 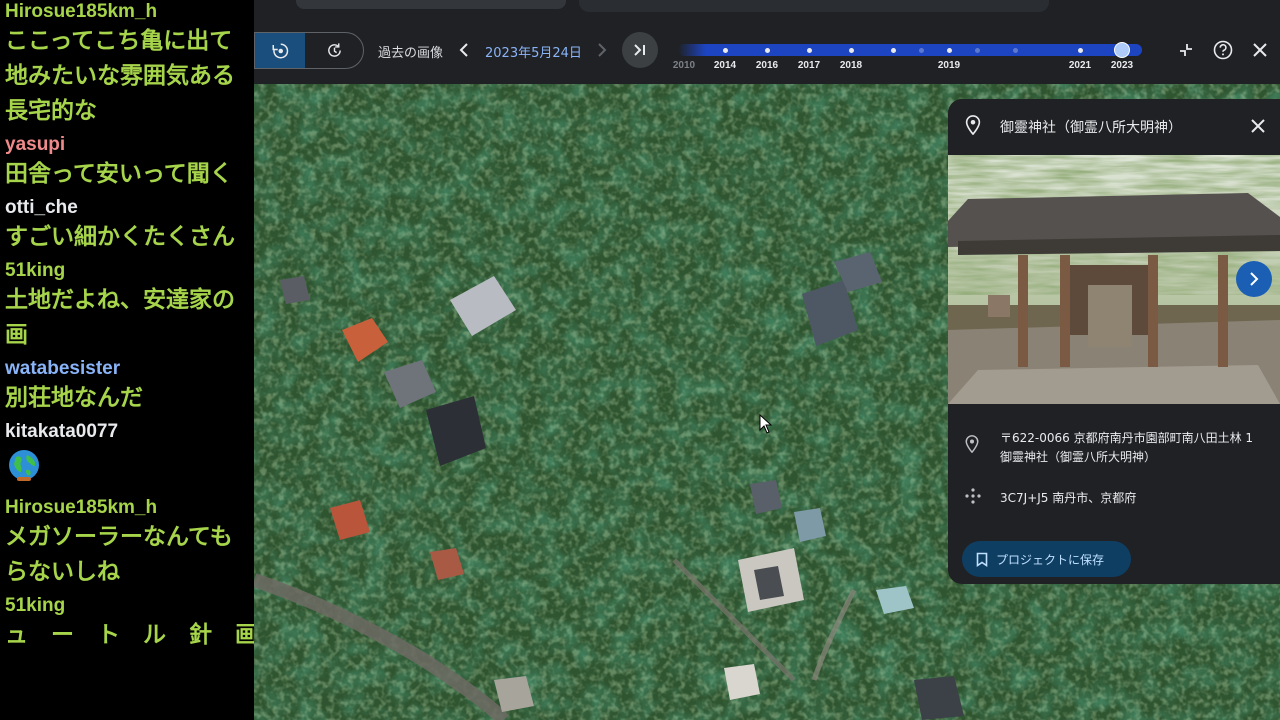 I want to click on chat-text: メガソーラーなんても, so click(x=119, y=537).